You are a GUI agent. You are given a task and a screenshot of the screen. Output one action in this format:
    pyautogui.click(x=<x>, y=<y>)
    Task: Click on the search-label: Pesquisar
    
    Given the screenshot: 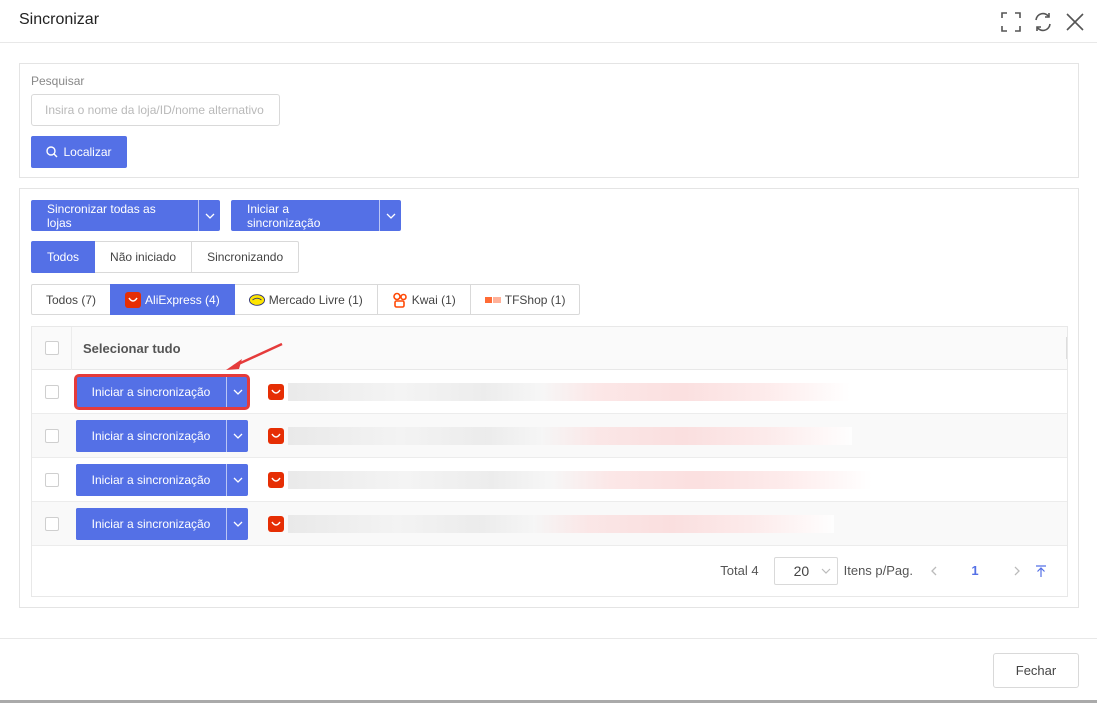 What is the action you would take?
    pyautogui.click(x=58, y=81)
    